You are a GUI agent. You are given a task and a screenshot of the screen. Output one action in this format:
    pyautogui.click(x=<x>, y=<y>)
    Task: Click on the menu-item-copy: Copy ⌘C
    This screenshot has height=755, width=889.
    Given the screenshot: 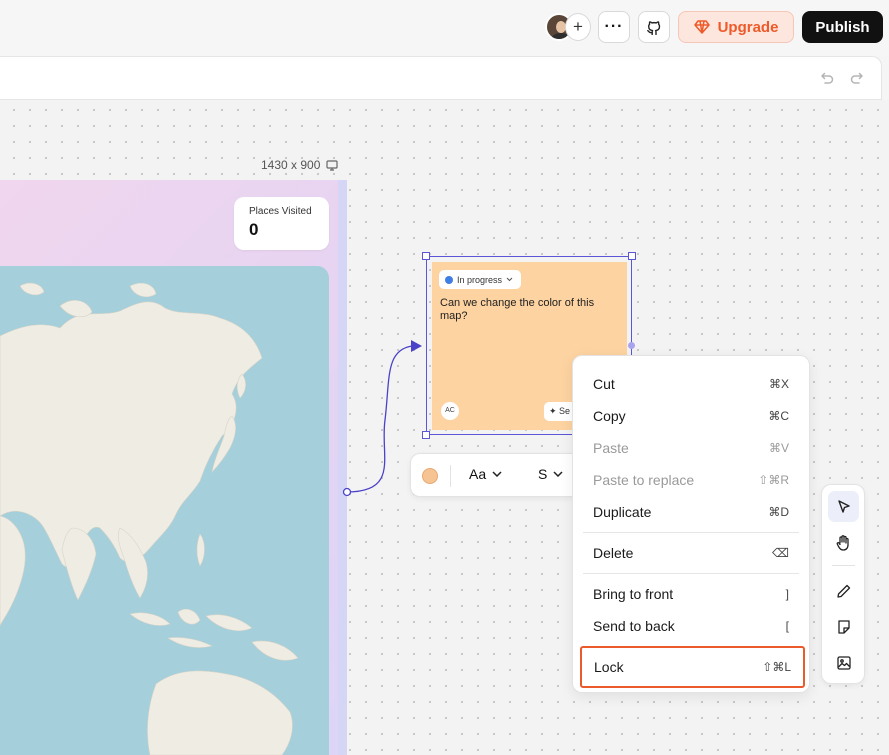 What is the action you would take?
    pyautogui.click(x=691, y=416)
    